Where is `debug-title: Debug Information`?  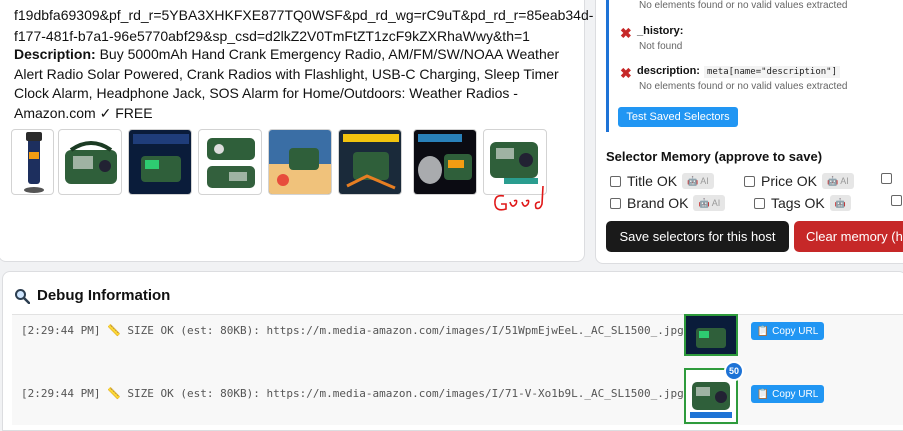 debug-title: Debug Information is located at coordinates (92, 295).